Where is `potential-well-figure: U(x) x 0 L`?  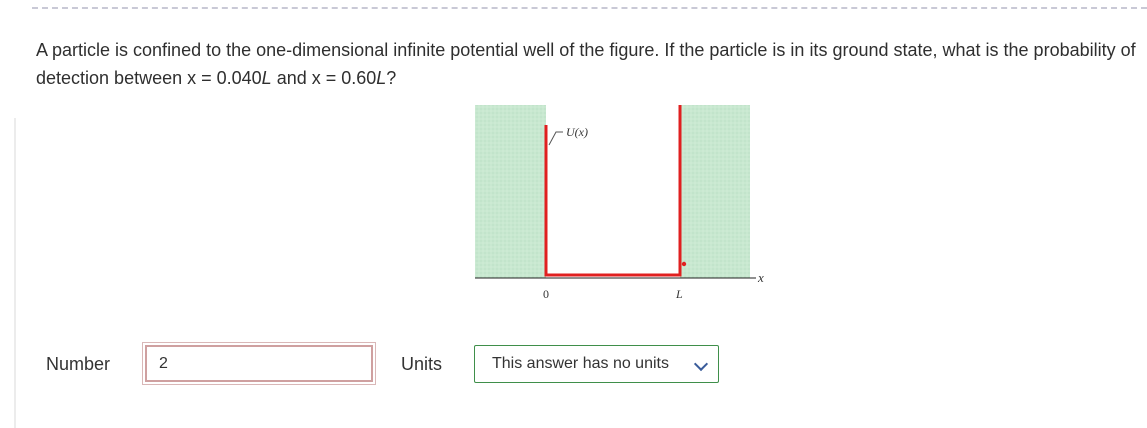 potential-well-figure: U(x) x 0 L is located at coordinates (620, 205).